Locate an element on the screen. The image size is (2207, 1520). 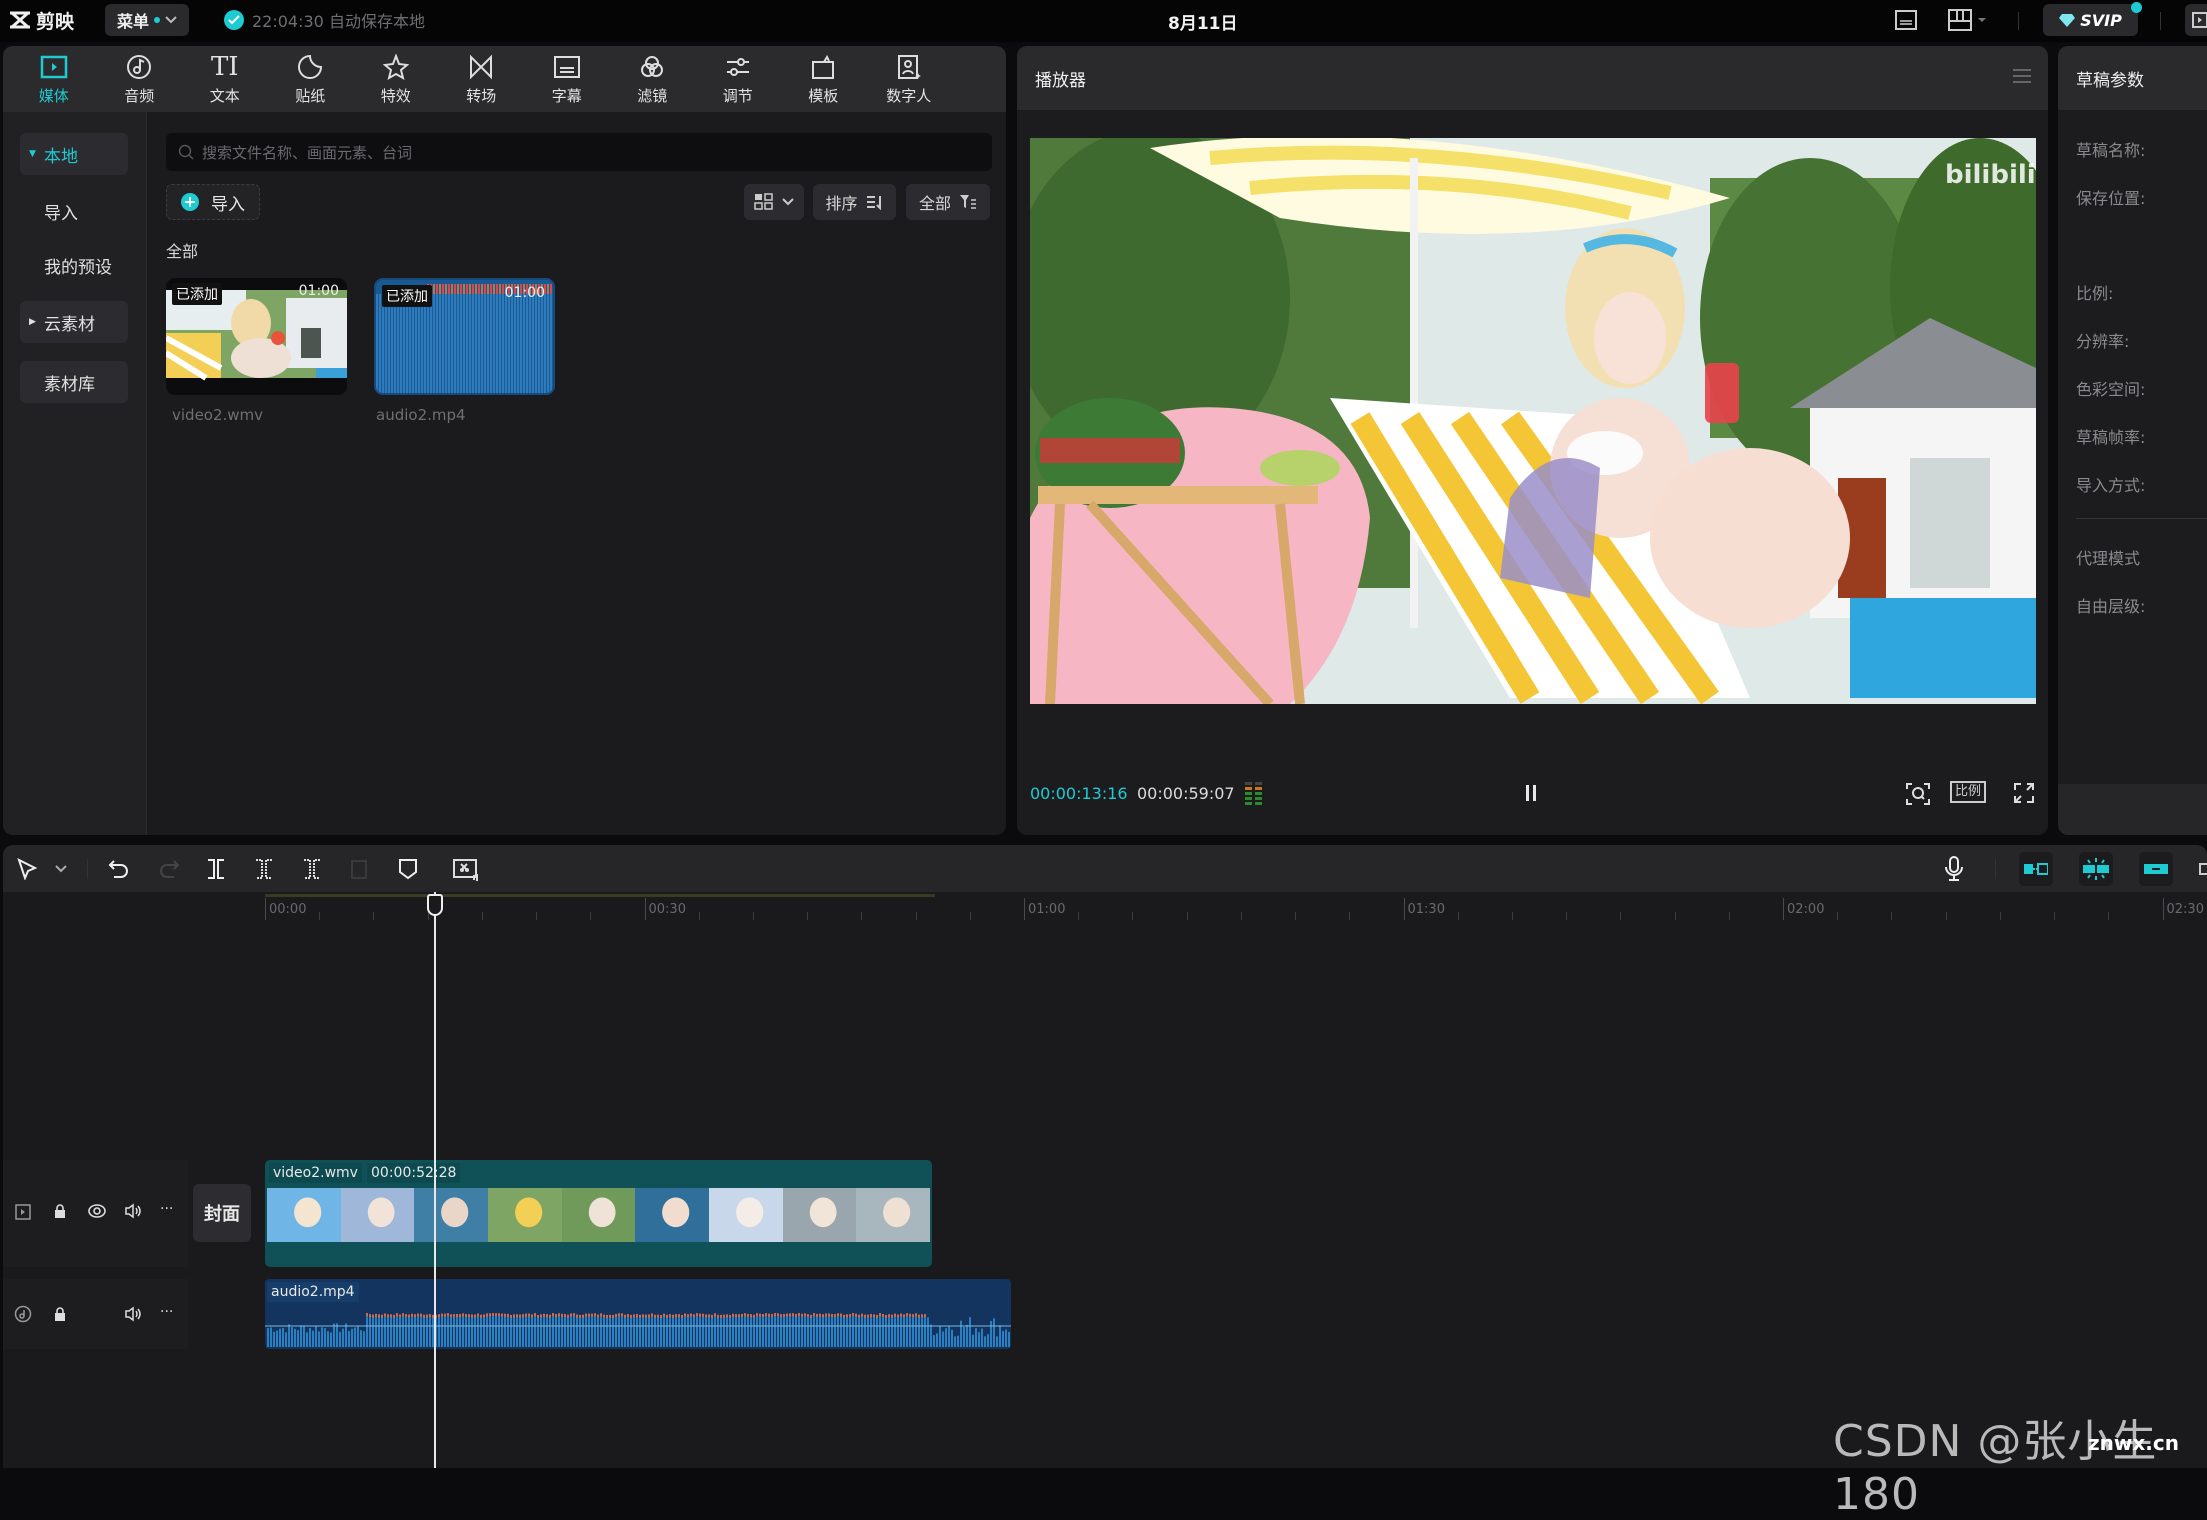
tab-audio: 音频 is located at coordinates (140, 79).